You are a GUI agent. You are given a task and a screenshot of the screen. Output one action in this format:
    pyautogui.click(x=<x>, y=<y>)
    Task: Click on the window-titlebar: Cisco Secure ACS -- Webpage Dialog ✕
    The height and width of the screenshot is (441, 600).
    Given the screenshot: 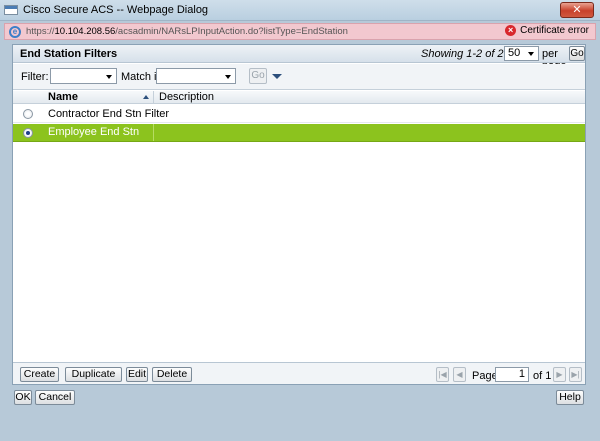 What is the action you would take?
    pyautogui.click(x=300, y=10)
    